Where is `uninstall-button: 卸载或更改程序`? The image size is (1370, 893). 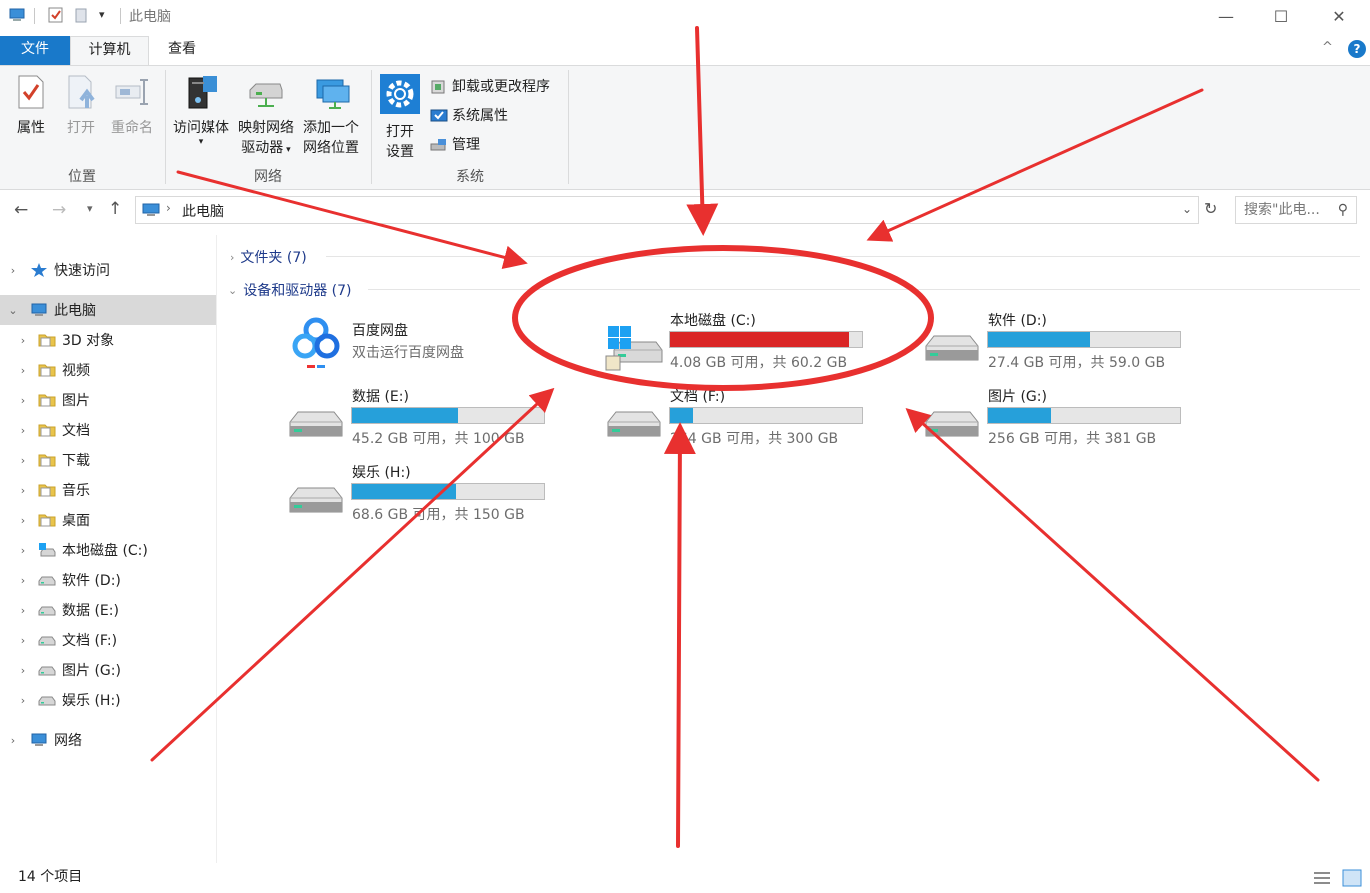
uninstall-button: 卸载或更改程序 is located at coordinates (490, 87).